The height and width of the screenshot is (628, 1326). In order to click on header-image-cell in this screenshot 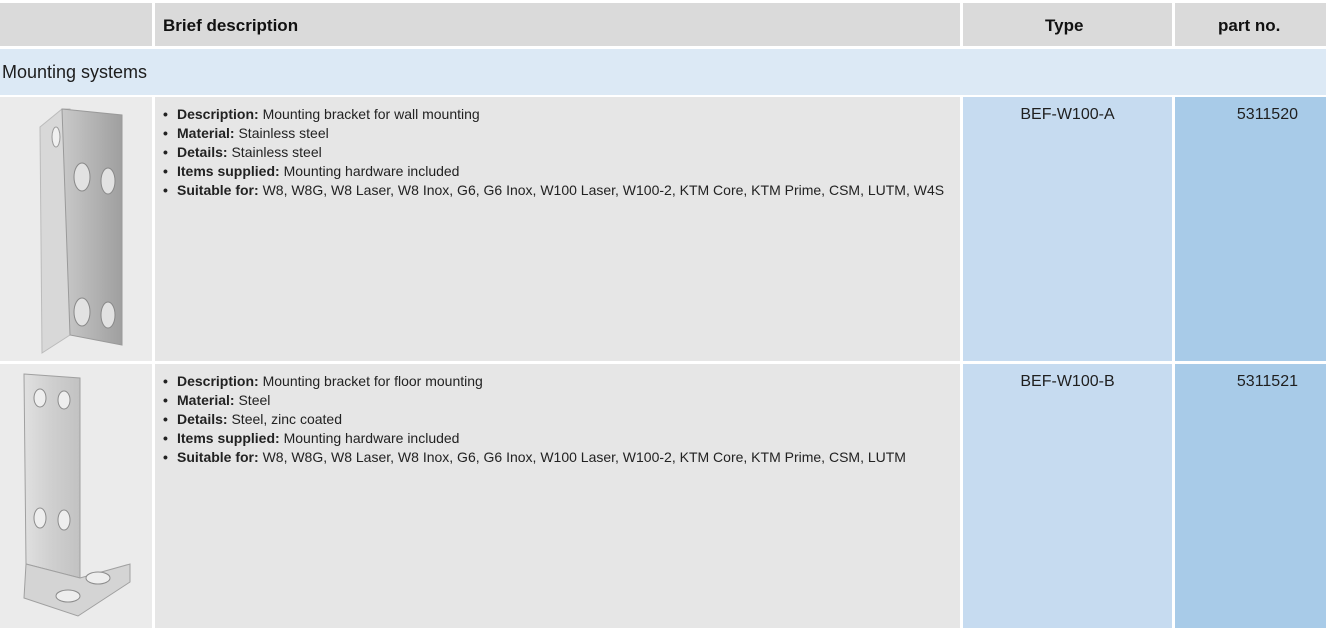, I will do `click(76, 24)`.